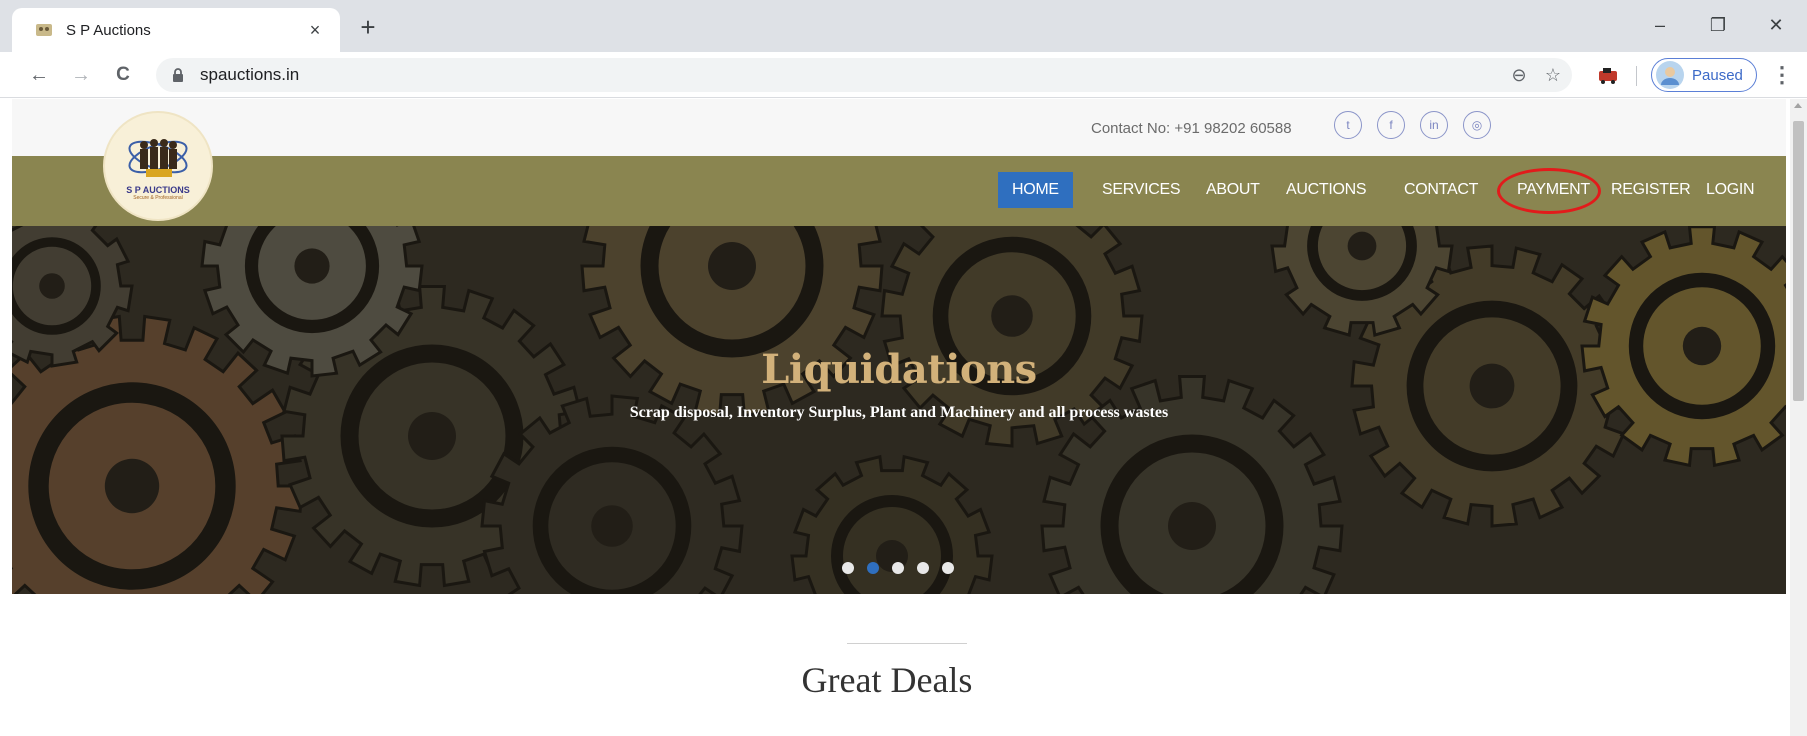 The height and width of the screenshot is (736, 1807). I want to click on profile-paused-button: Paused, so click(1704, 75).